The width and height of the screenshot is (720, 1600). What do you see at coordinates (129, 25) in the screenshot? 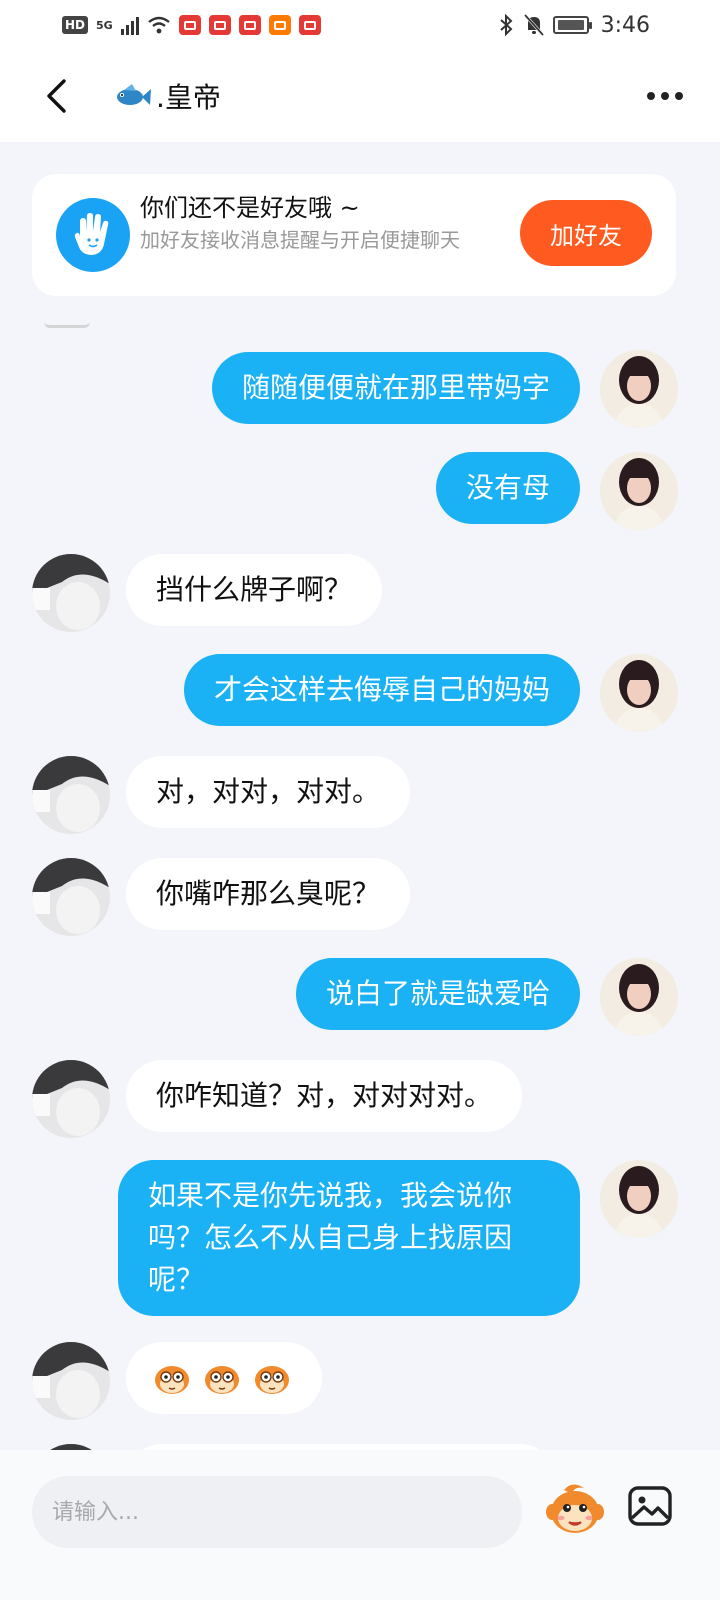
I see `signal-icon` at bounding box center [129, 25].